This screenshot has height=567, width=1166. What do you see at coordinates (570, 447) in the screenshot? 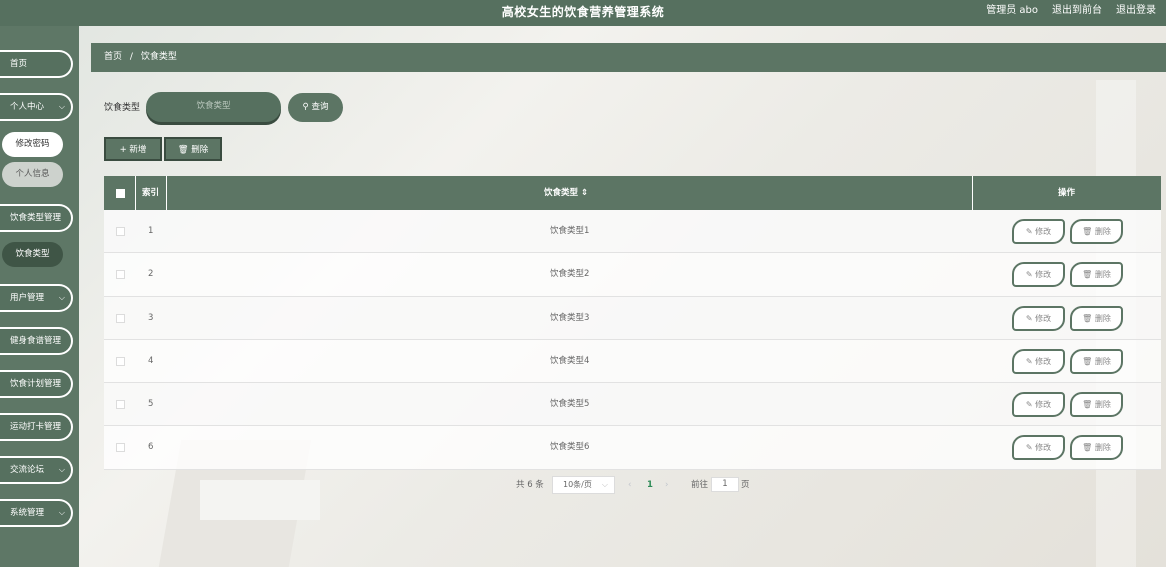
I see `row-diet-type: 饮食类型6` at bounding box center [570, 447].